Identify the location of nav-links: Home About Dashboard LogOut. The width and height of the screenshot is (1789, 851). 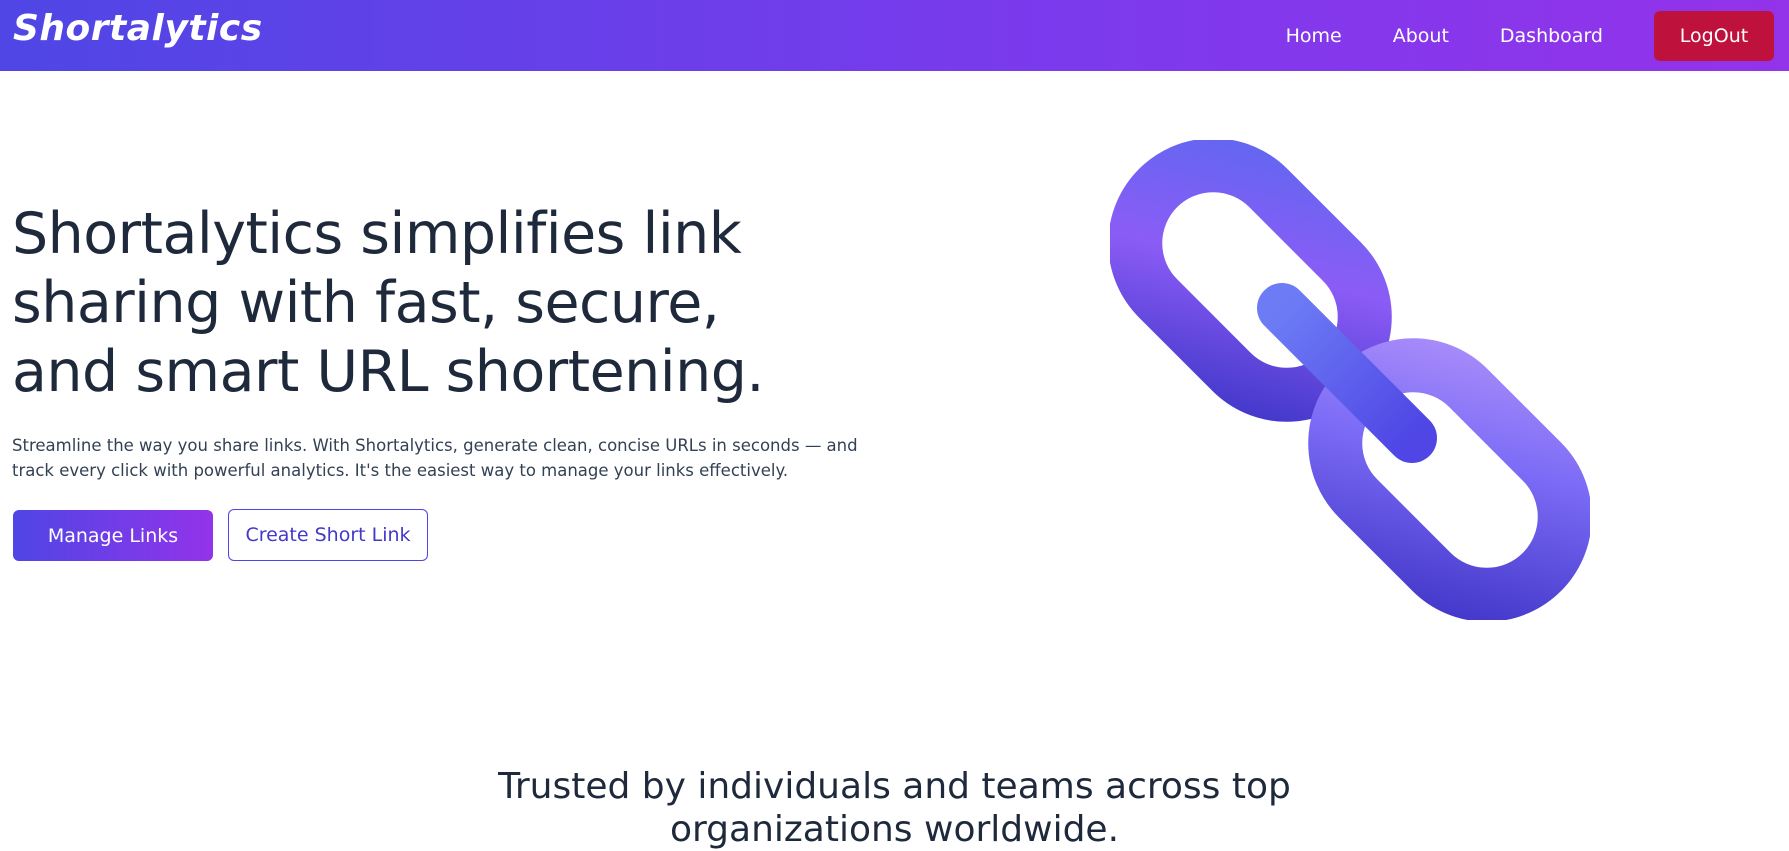
(1530, 35).